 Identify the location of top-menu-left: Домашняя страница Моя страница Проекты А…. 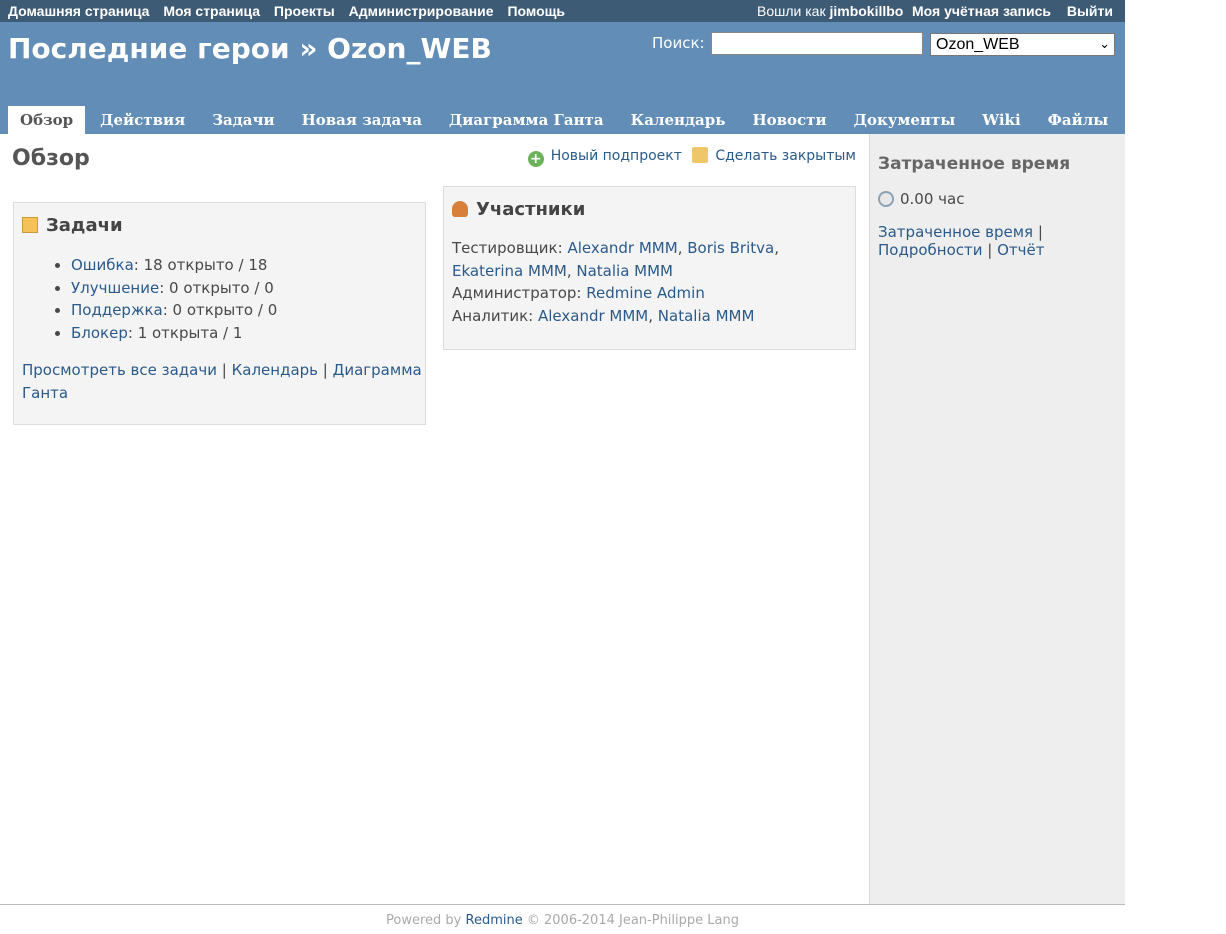
(291, 11).